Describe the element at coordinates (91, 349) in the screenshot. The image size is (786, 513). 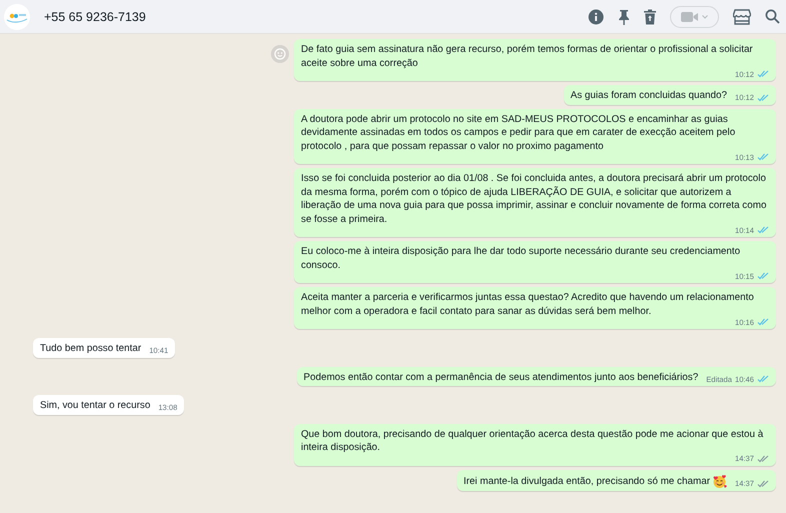
I see `message-text: Tudo bem posso tentar` at that location.